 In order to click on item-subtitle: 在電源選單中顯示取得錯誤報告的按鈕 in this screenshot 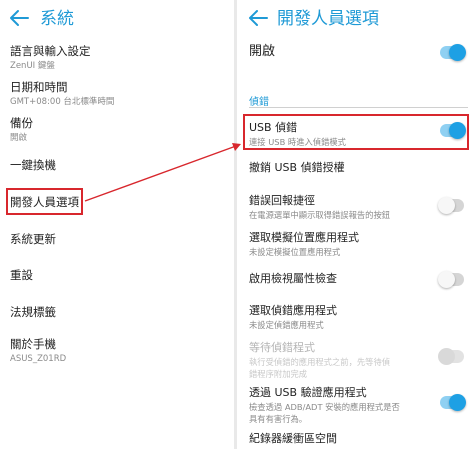, I will do `click(320, 215)`.